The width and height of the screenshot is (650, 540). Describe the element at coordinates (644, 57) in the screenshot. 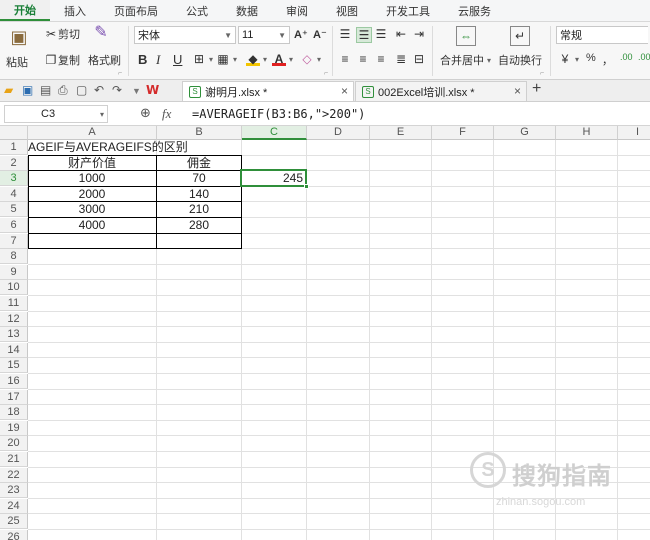

I see `decrease-decimal-button: .00` at that location.